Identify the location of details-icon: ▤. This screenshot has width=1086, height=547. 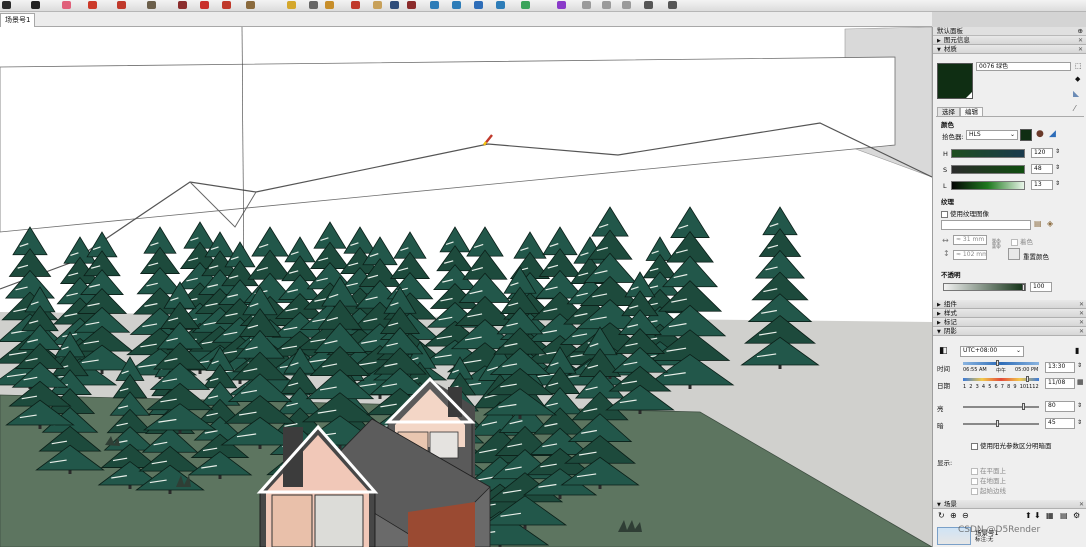
(1064, 515).